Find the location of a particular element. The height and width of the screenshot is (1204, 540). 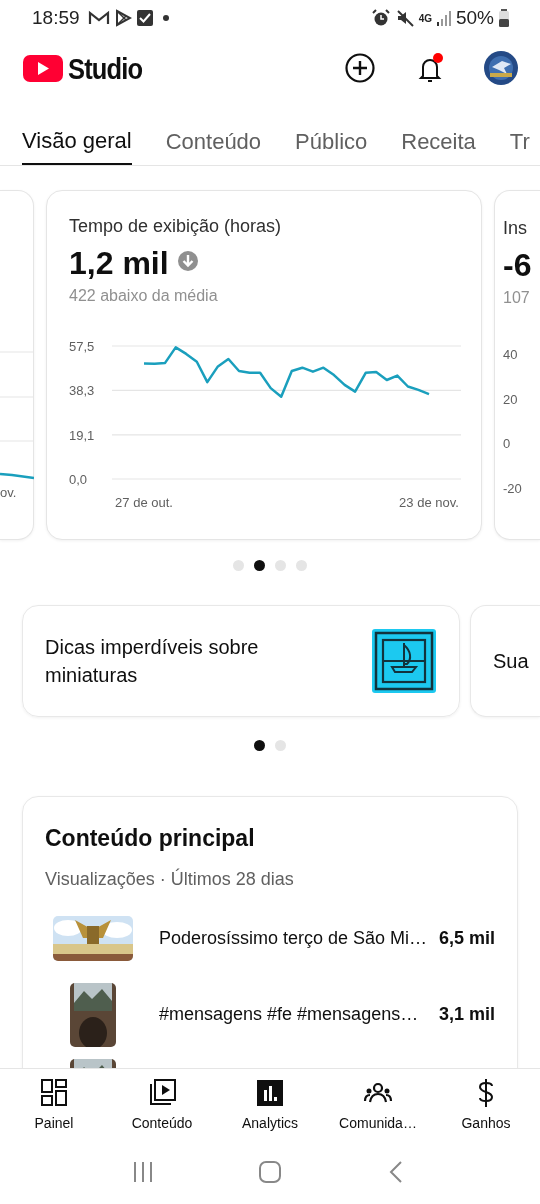

axis-label: 57,5 is located at coordinates (82, 347).